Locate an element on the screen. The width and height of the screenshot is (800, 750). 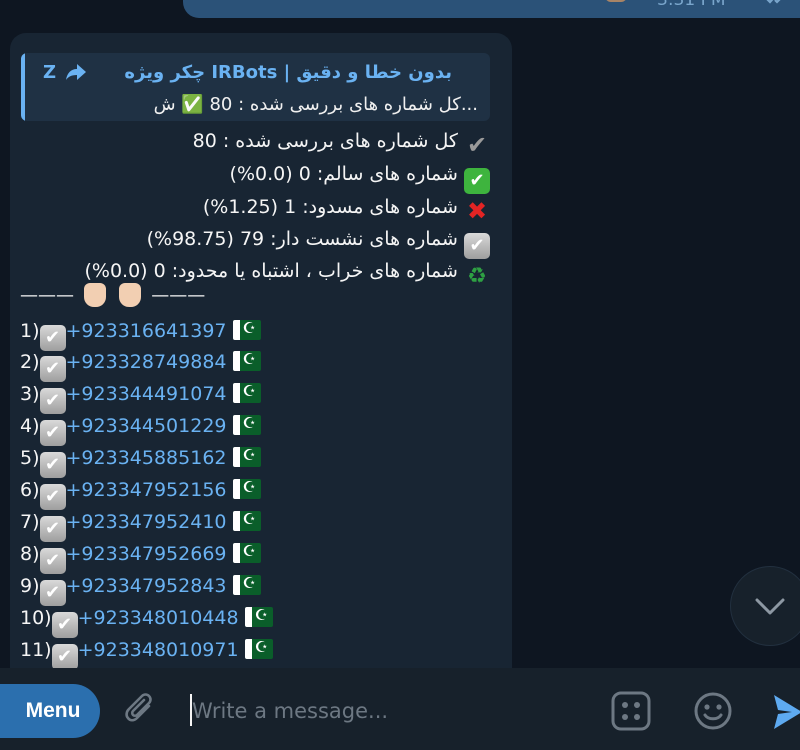
phone-link: +923348010448 is located at coordinates (158, 618).